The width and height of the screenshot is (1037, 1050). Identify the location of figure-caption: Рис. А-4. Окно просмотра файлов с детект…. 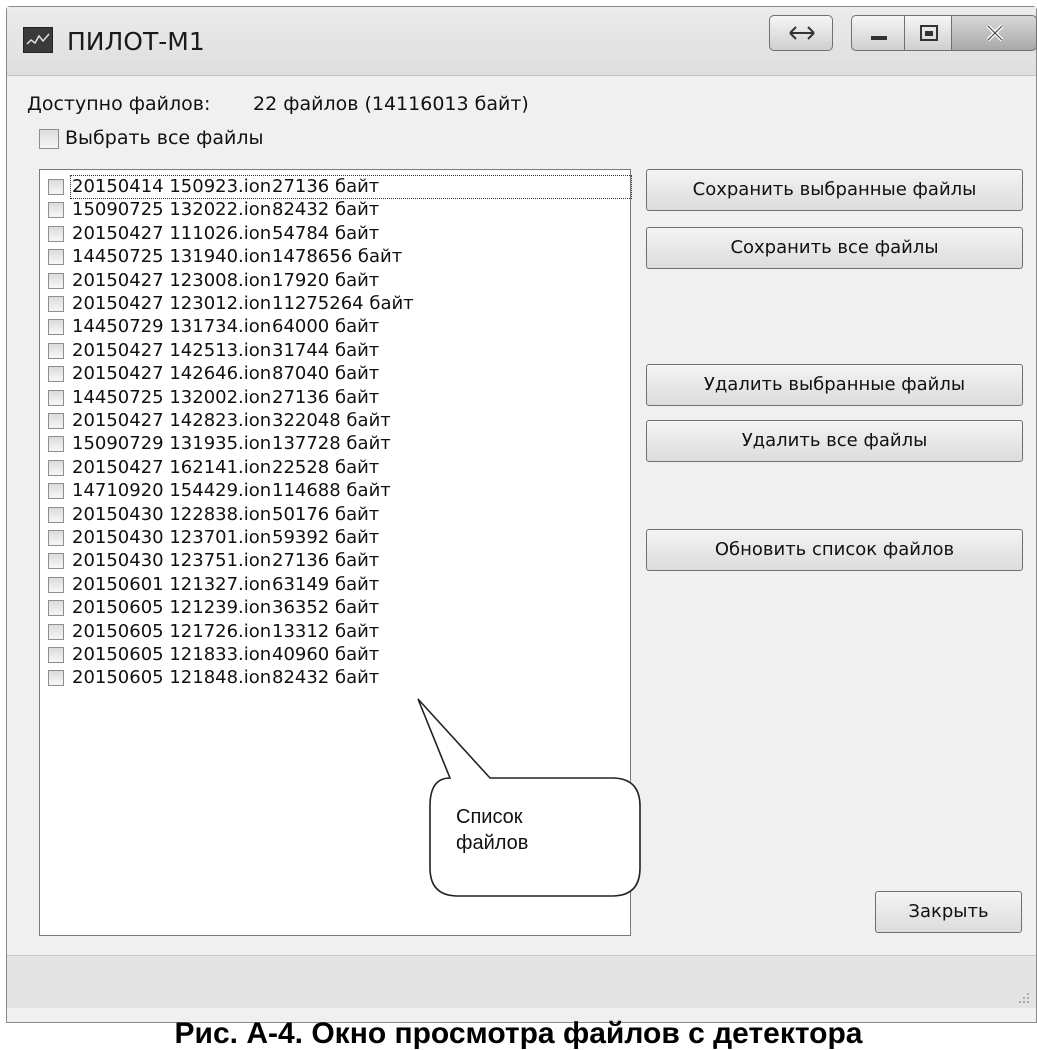
(518, 1033).